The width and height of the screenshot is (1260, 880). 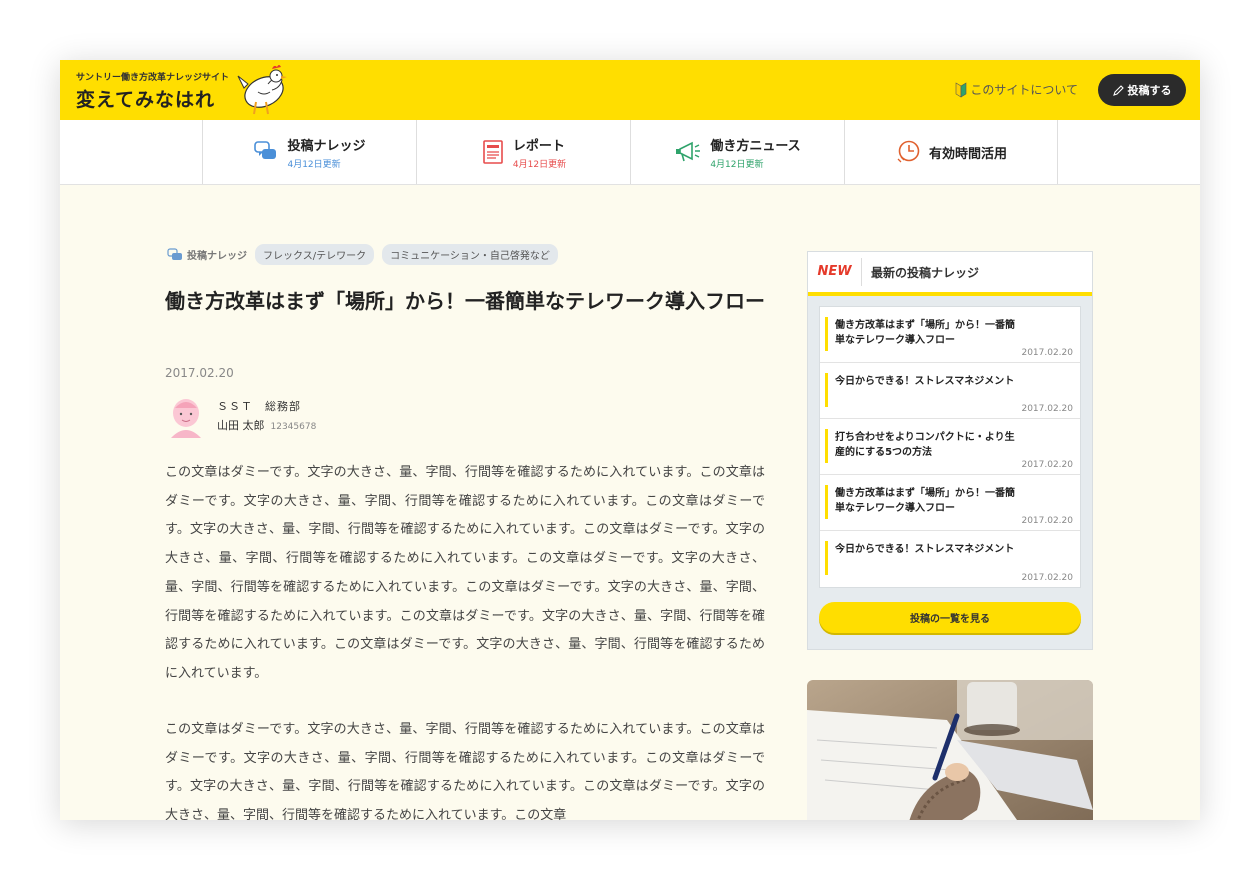 I want to click on author-info: 山田 太郎 12345678, so click(x=266, y=425).